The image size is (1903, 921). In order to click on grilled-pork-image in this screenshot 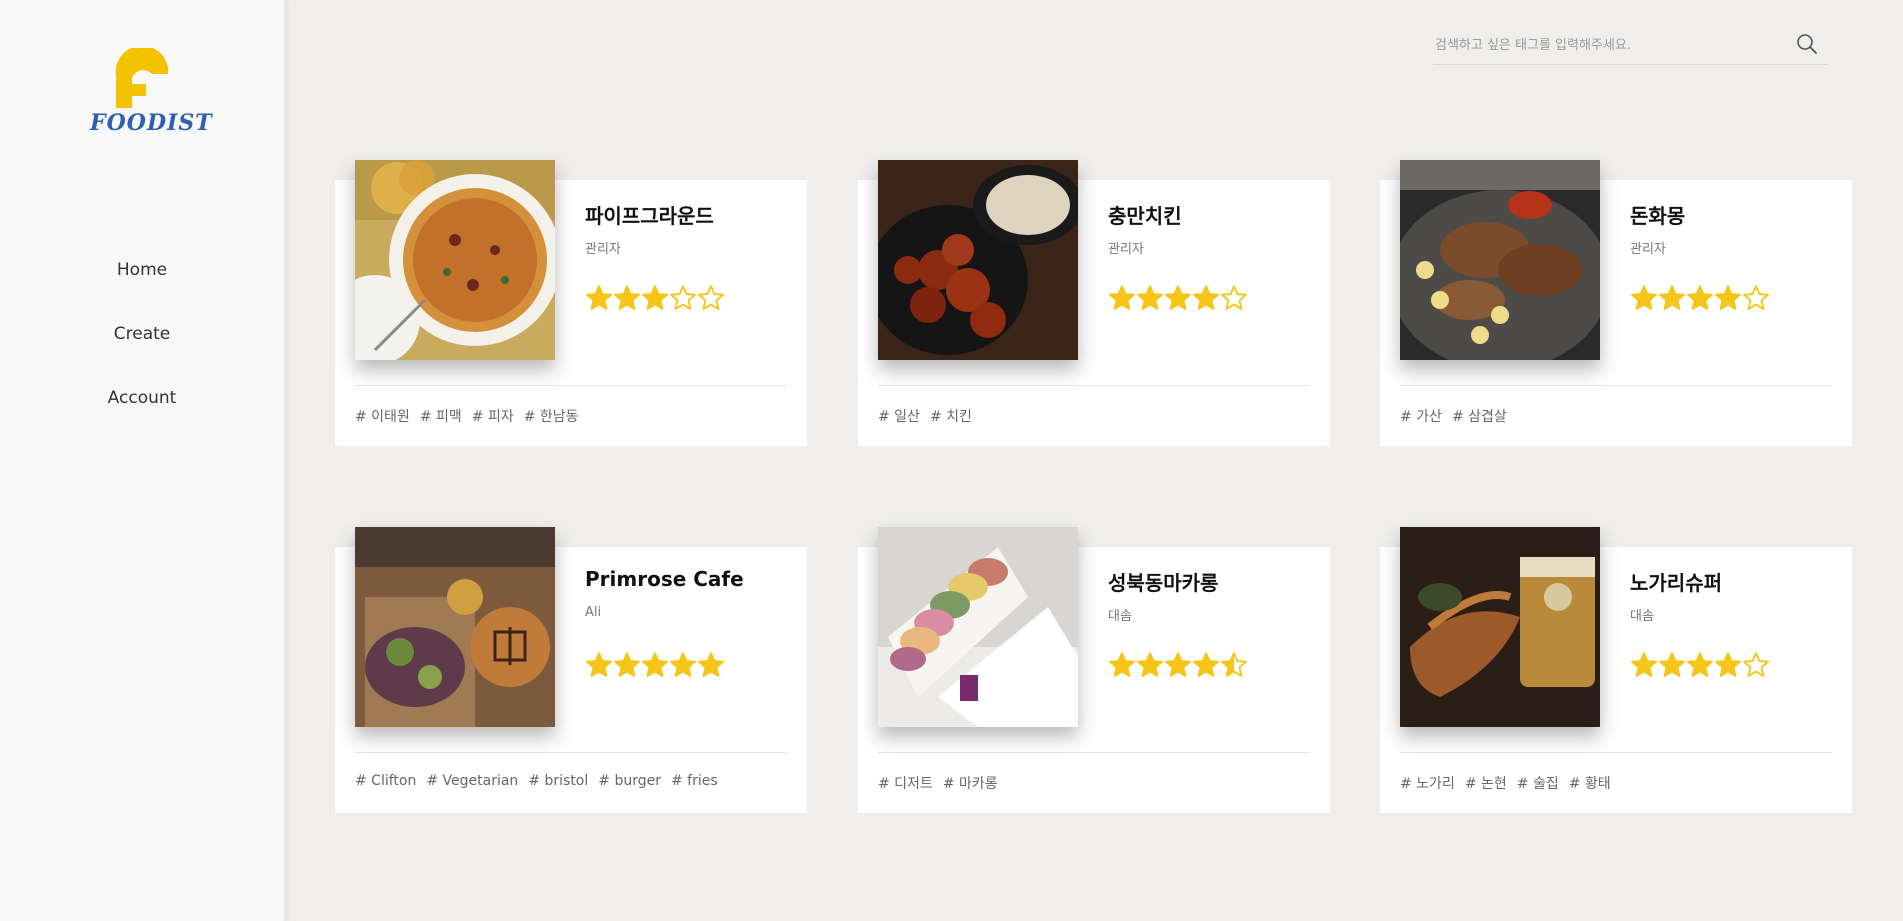, I will do `click(1500, 260)`.